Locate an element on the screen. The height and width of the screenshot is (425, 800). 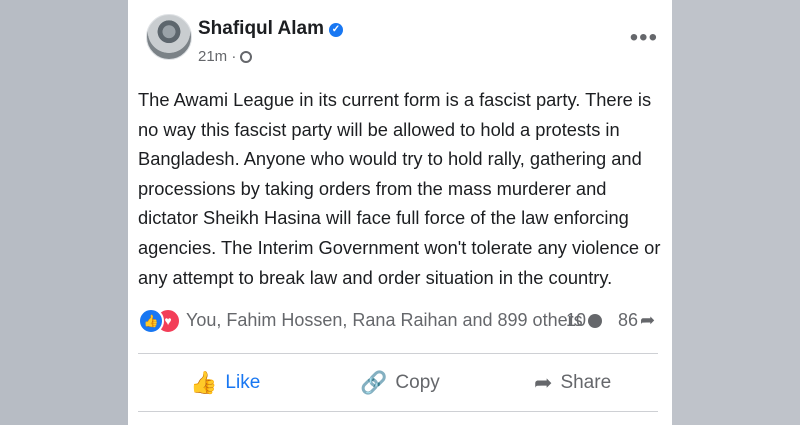
post-actions: 👍 Like 🔗 Copy ➦ Share is located at coordinates (398, 383).